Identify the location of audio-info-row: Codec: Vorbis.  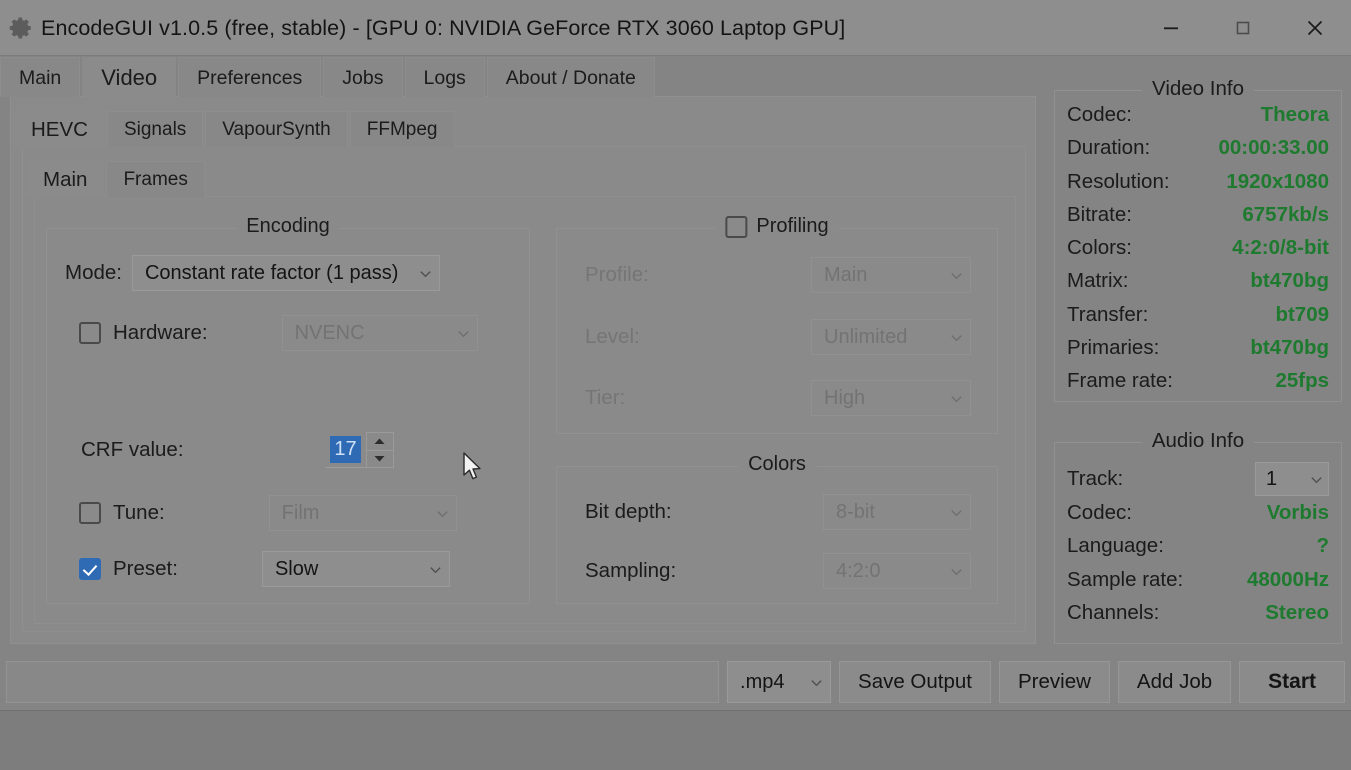
(1198, 517).